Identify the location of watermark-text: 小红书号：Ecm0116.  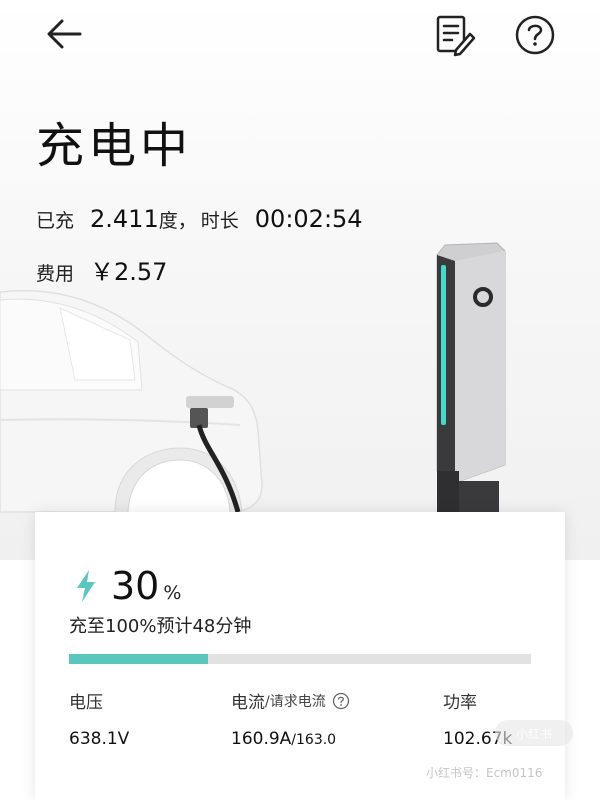
(484, 773).